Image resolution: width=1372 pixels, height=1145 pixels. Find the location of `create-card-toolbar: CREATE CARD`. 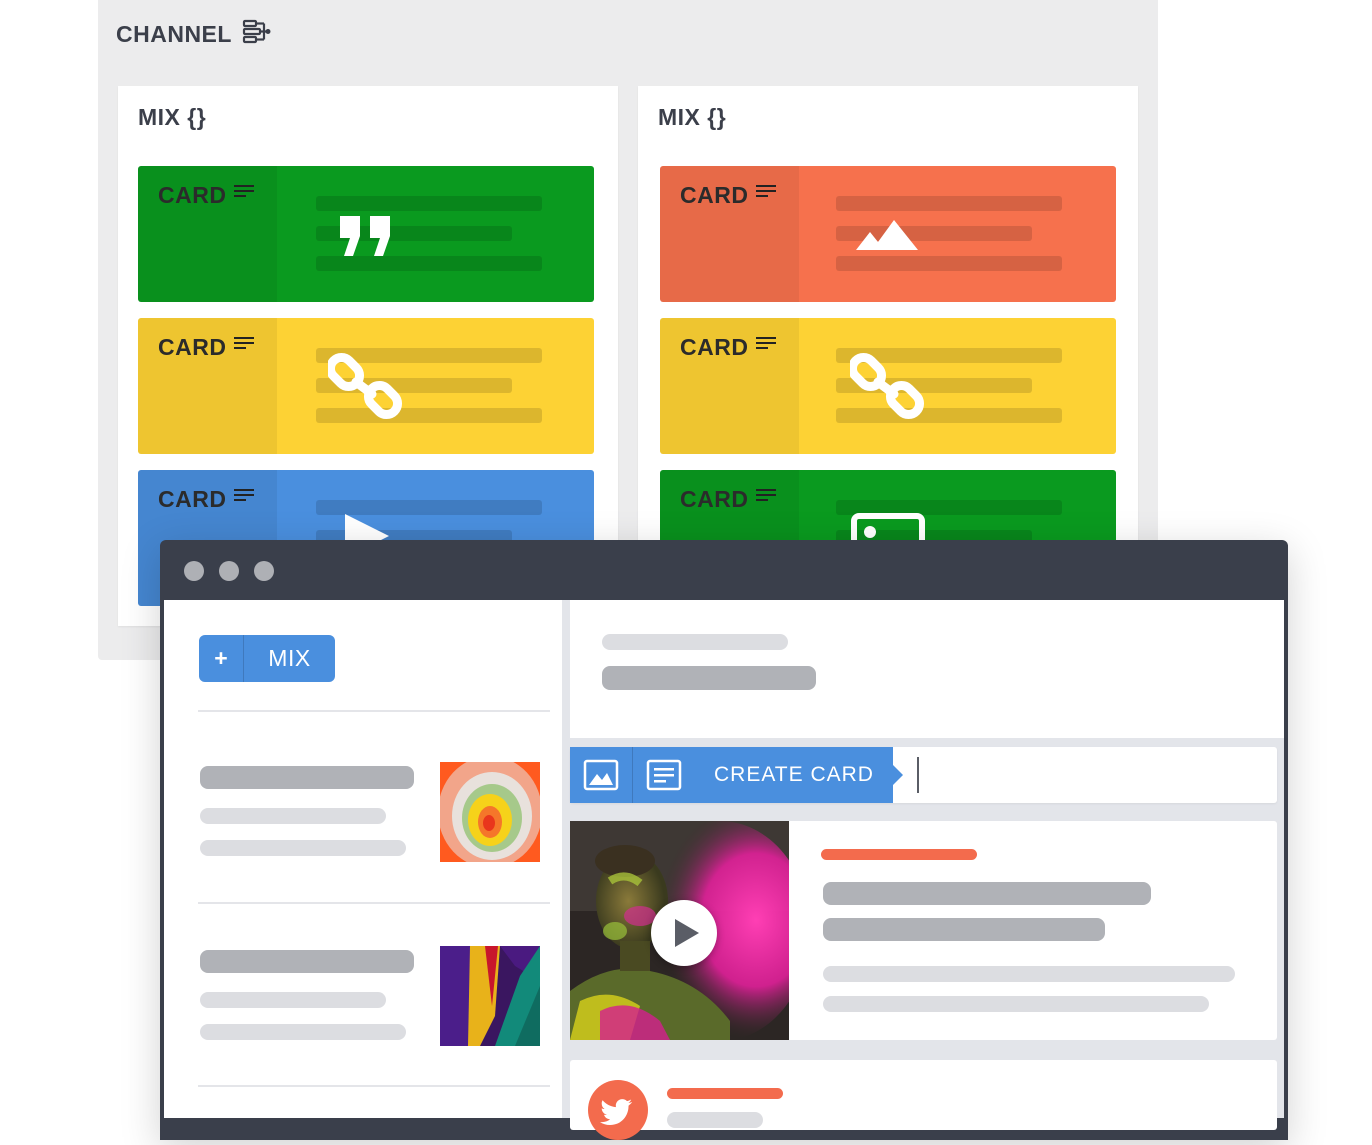

create-card-toolbar: CREATE CARD is located at coordinates (923, 775).